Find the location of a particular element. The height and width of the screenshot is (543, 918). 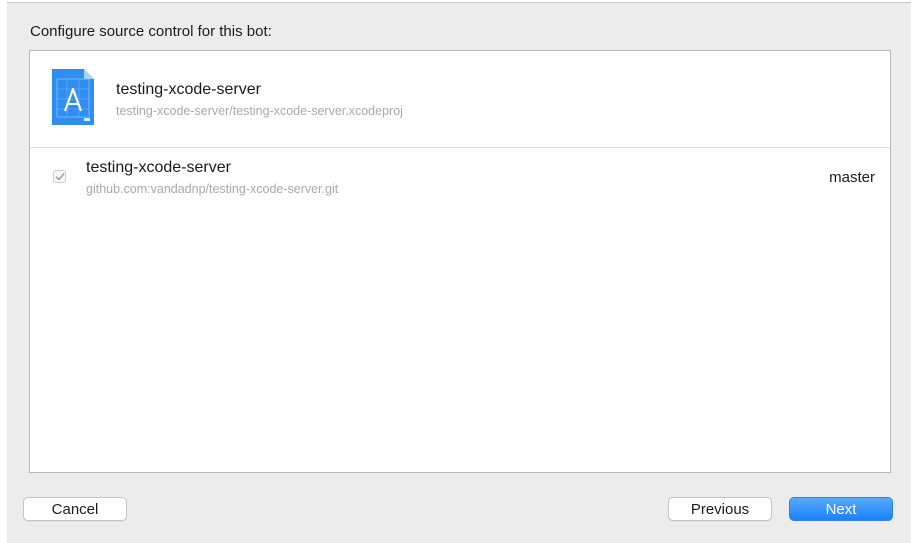

cancel-button: Cancel is located at coordinates (75, 509).